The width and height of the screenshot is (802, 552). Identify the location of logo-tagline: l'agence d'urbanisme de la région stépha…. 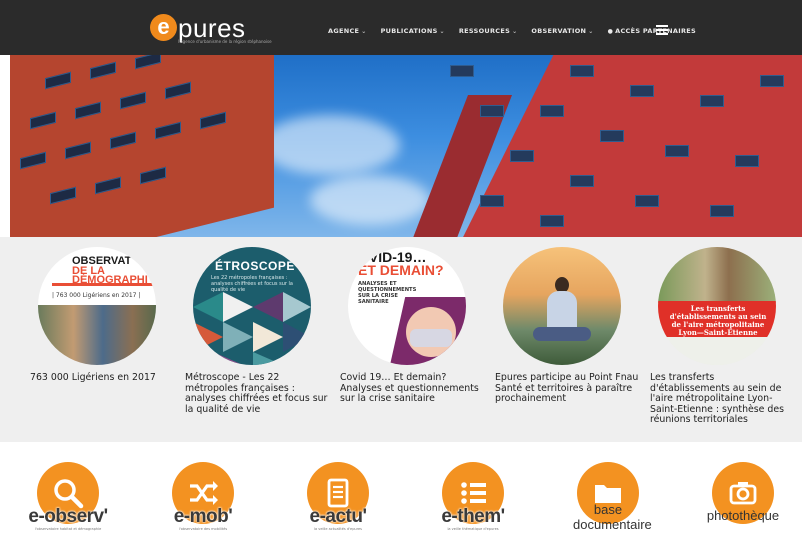
(225, 41).